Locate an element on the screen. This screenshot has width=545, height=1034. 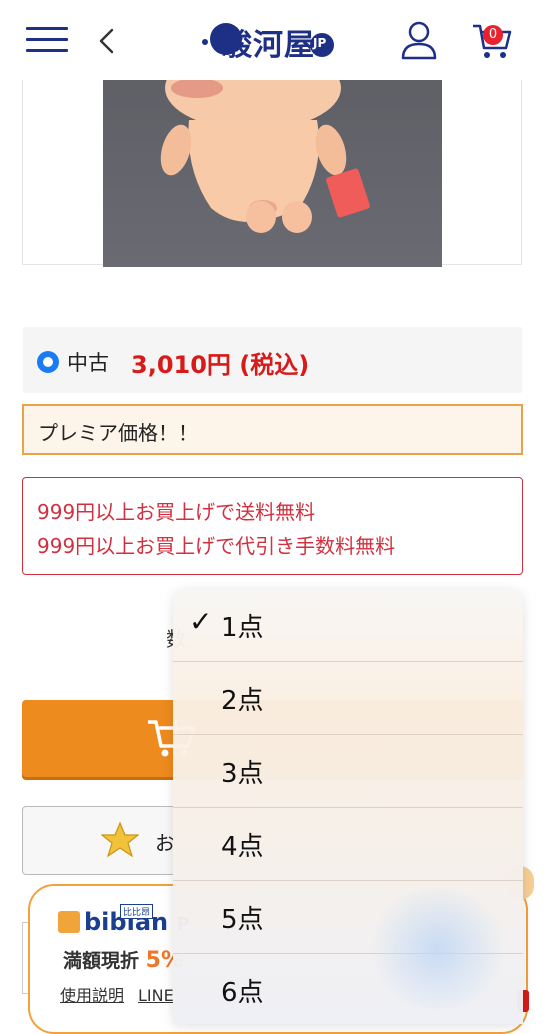
star-icon is located at coordinates (120, 839).